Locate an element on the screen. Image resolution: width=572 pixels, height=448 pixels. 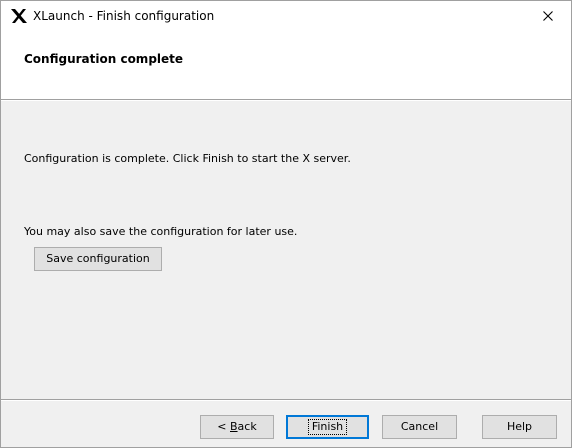
close-button is located at coordinates (548, 16).